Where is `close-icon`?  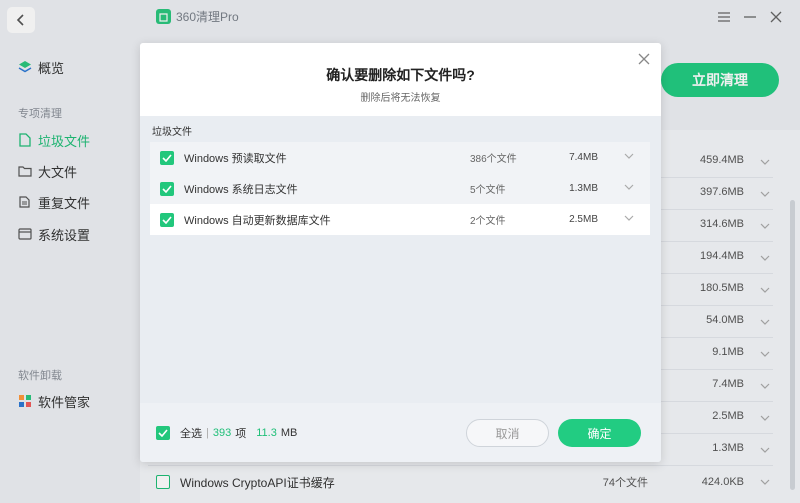
close-icon is located at coordinates (644, 59).